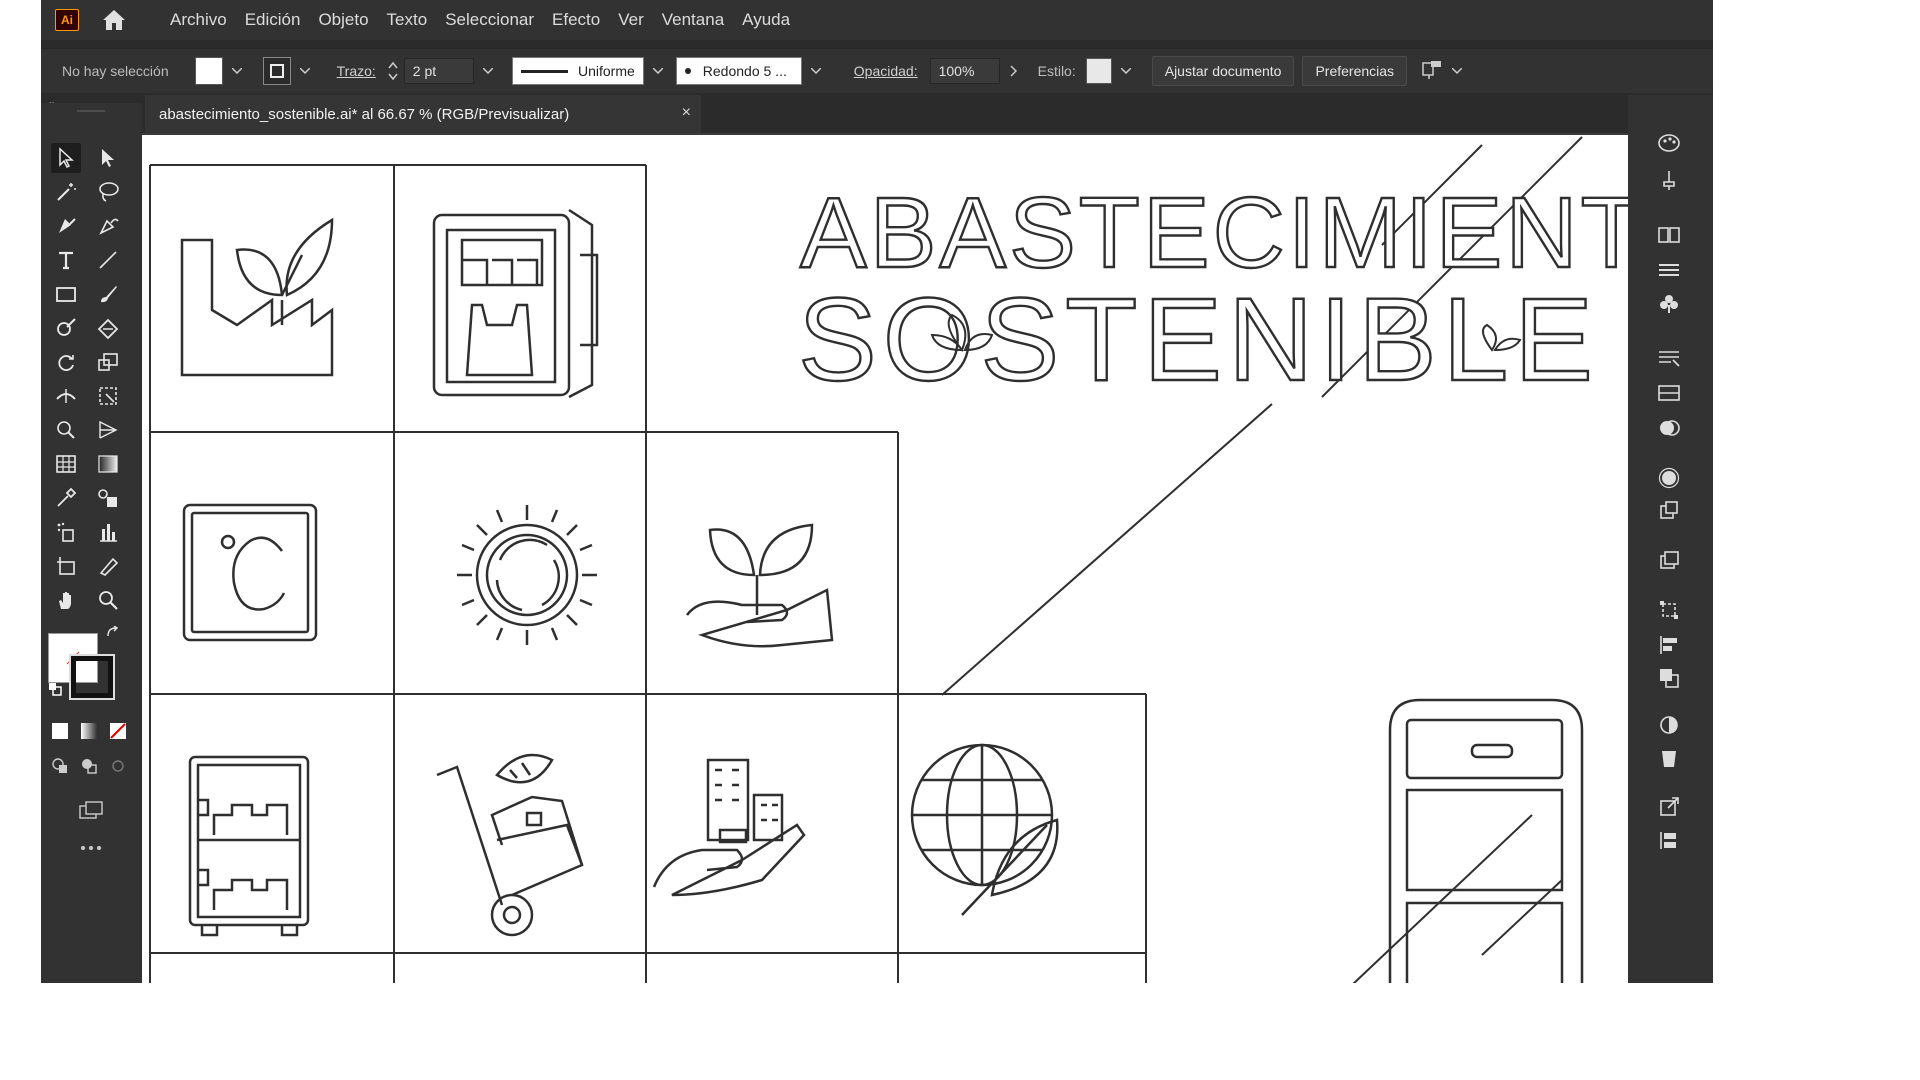 This screenshot has height=1080, width=1920. What do you see at coordinates (89, 766) in the screenshot?
I see `draw-behind-icon` at bounding box center [89, 766].